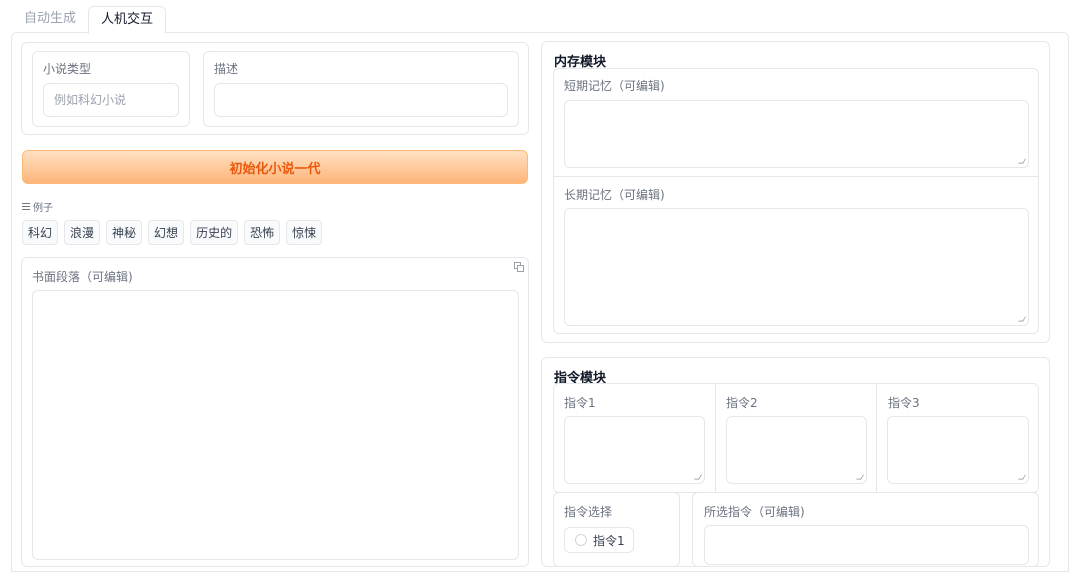 Image resolution: width=1080 pixels, height=572 pixels. I want to click on radio-option-label: 指令1, so click(609, 540).